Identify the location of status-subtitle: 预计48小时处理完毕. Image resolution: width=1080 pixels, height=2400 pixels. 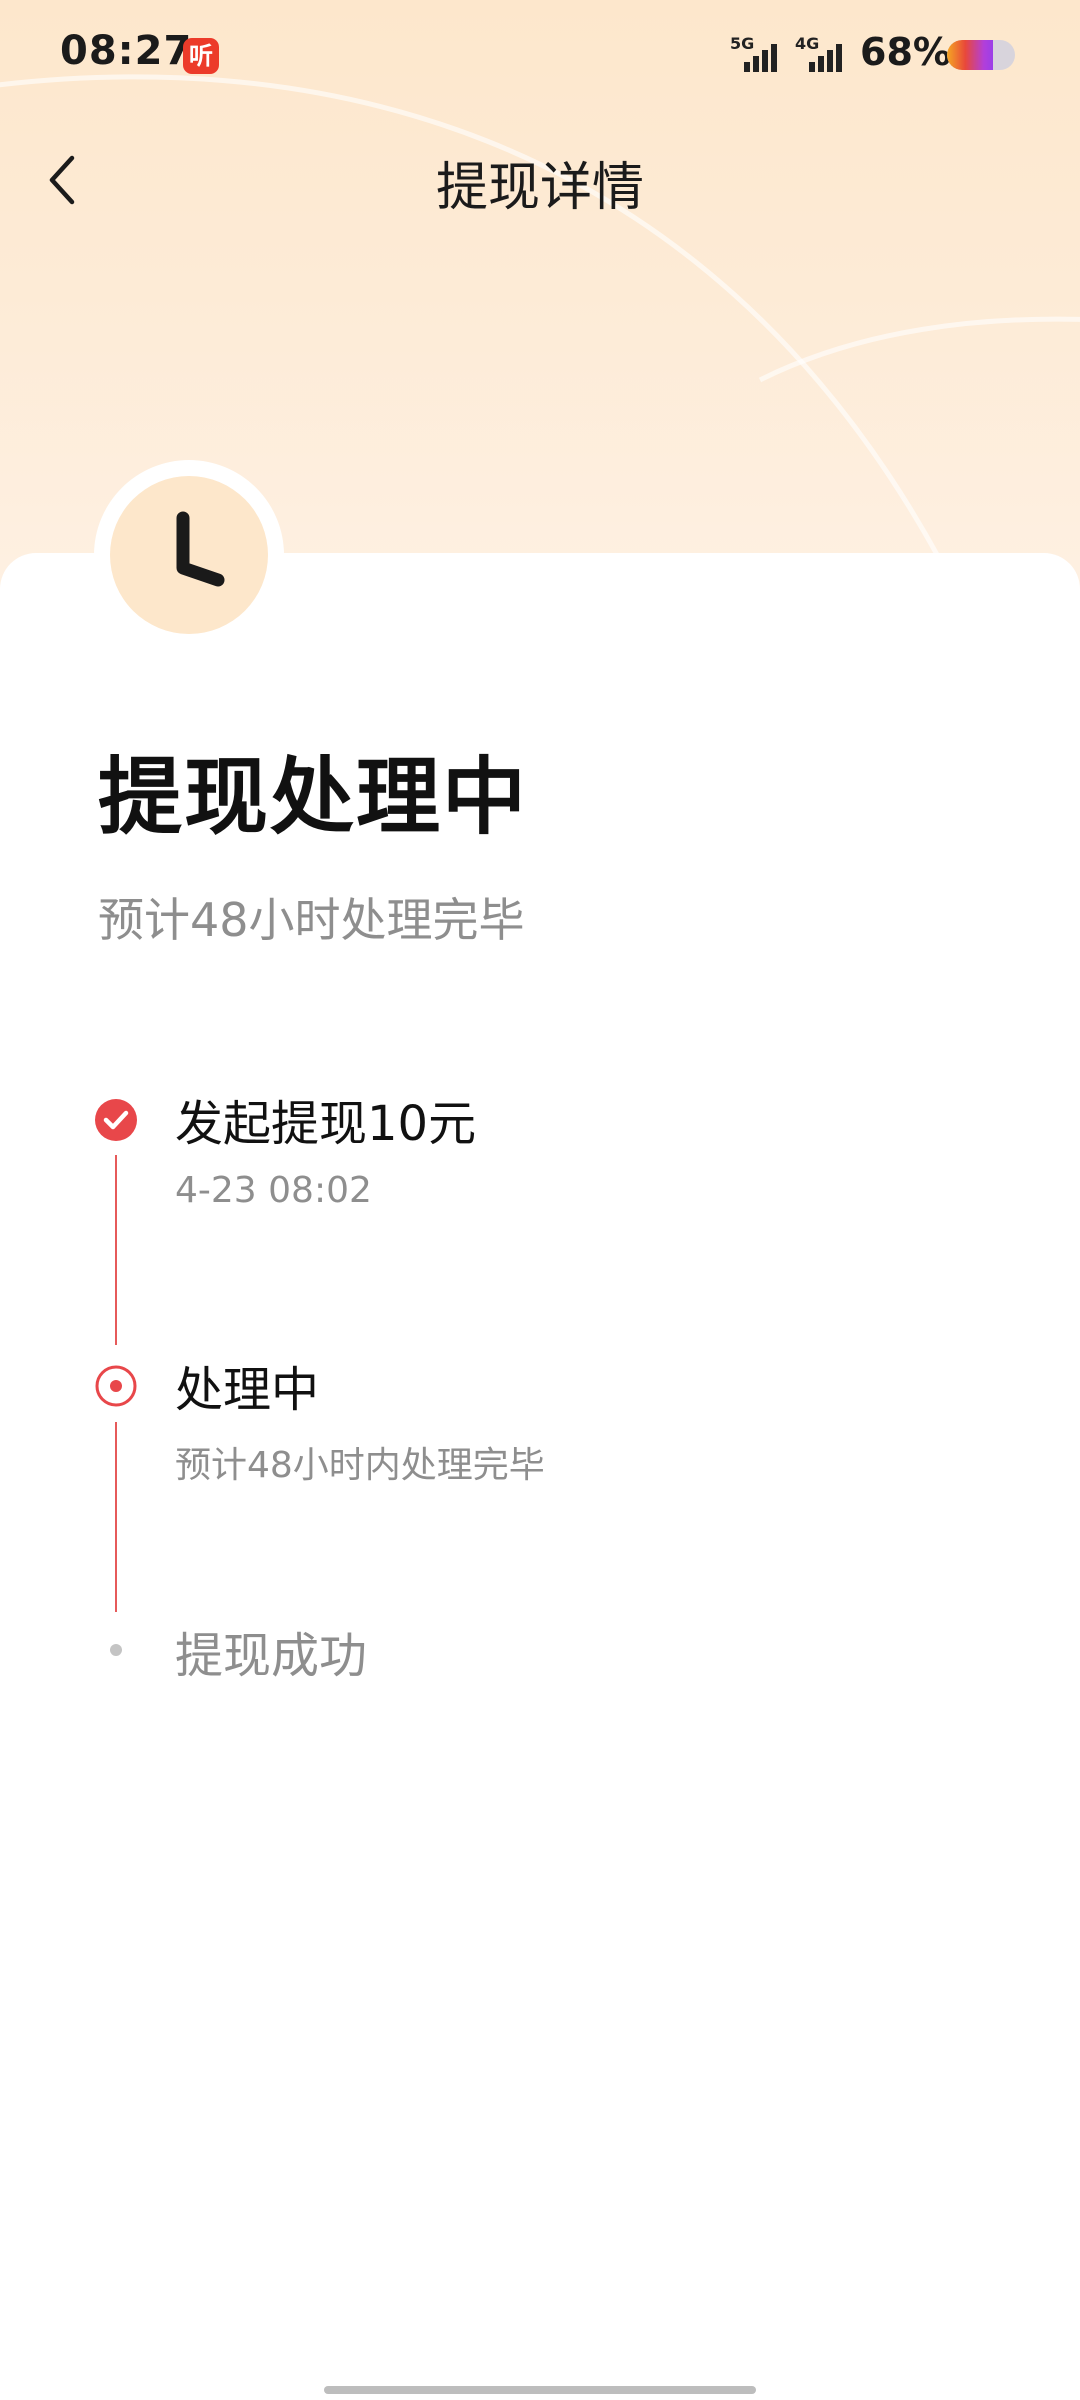
(311, 920).